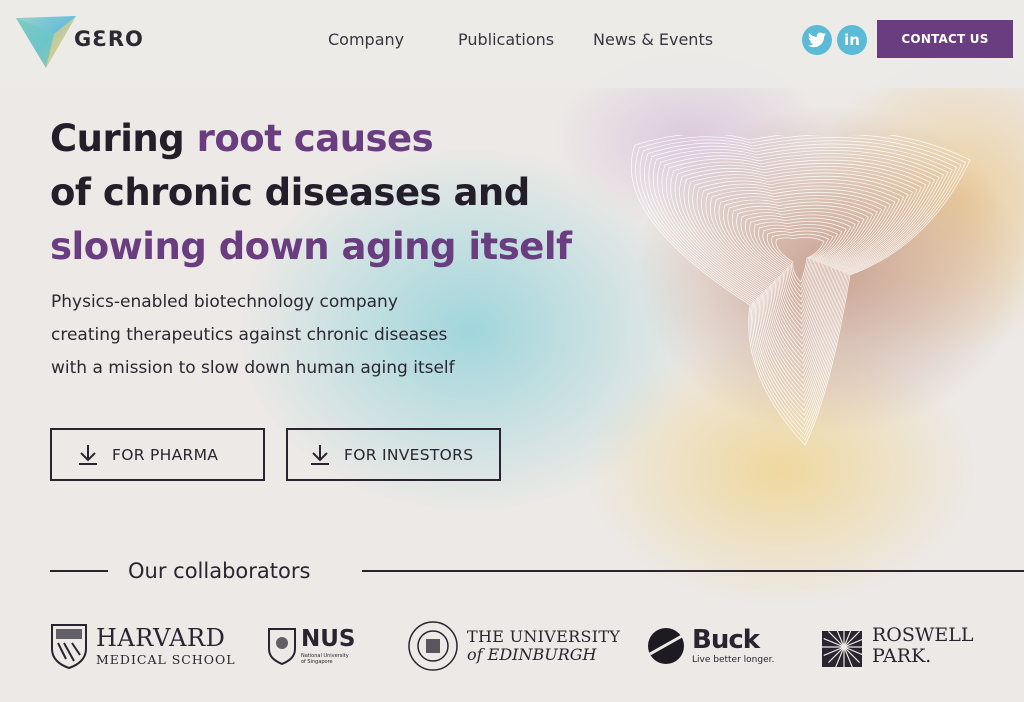  What do you see at coordinates (161, 637) in the screenshot?
I see `partner-name: HARVARD` at bounding box center [161, 637].